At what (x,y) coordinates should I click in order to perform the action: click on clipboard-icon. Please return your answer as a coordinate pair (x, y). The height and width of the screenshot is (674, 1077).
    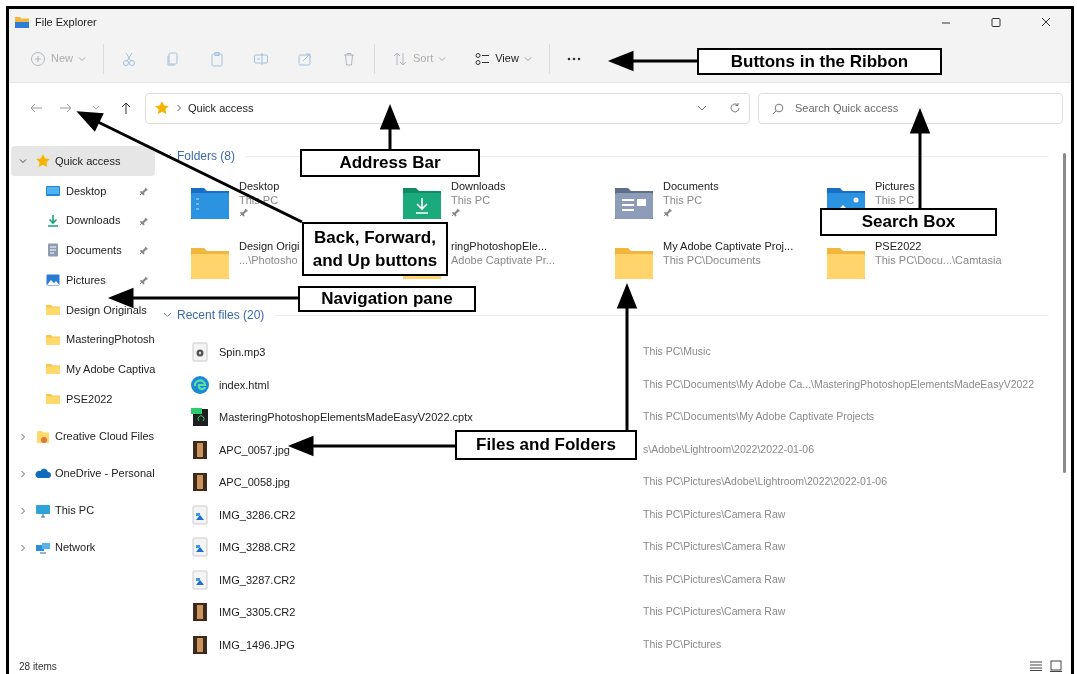
    Looking at the image, I should click on (217, 58).